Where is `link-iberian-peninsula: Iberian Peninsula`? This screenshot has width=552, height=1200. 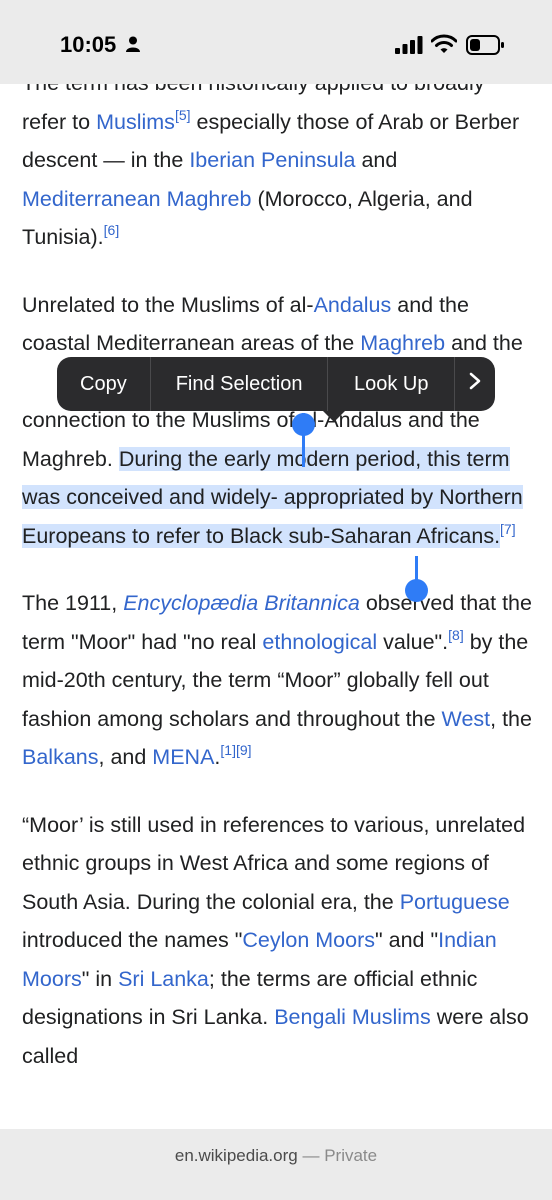
link-iberian-peninsula: Iberian Peninsula is located at coordinates (272, 160).